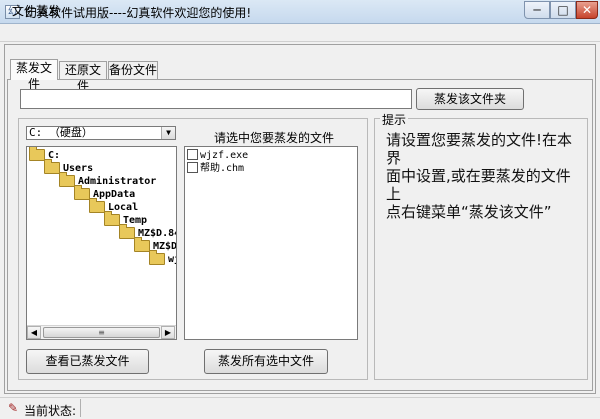  I want to click on path-input, so click(216, 99).